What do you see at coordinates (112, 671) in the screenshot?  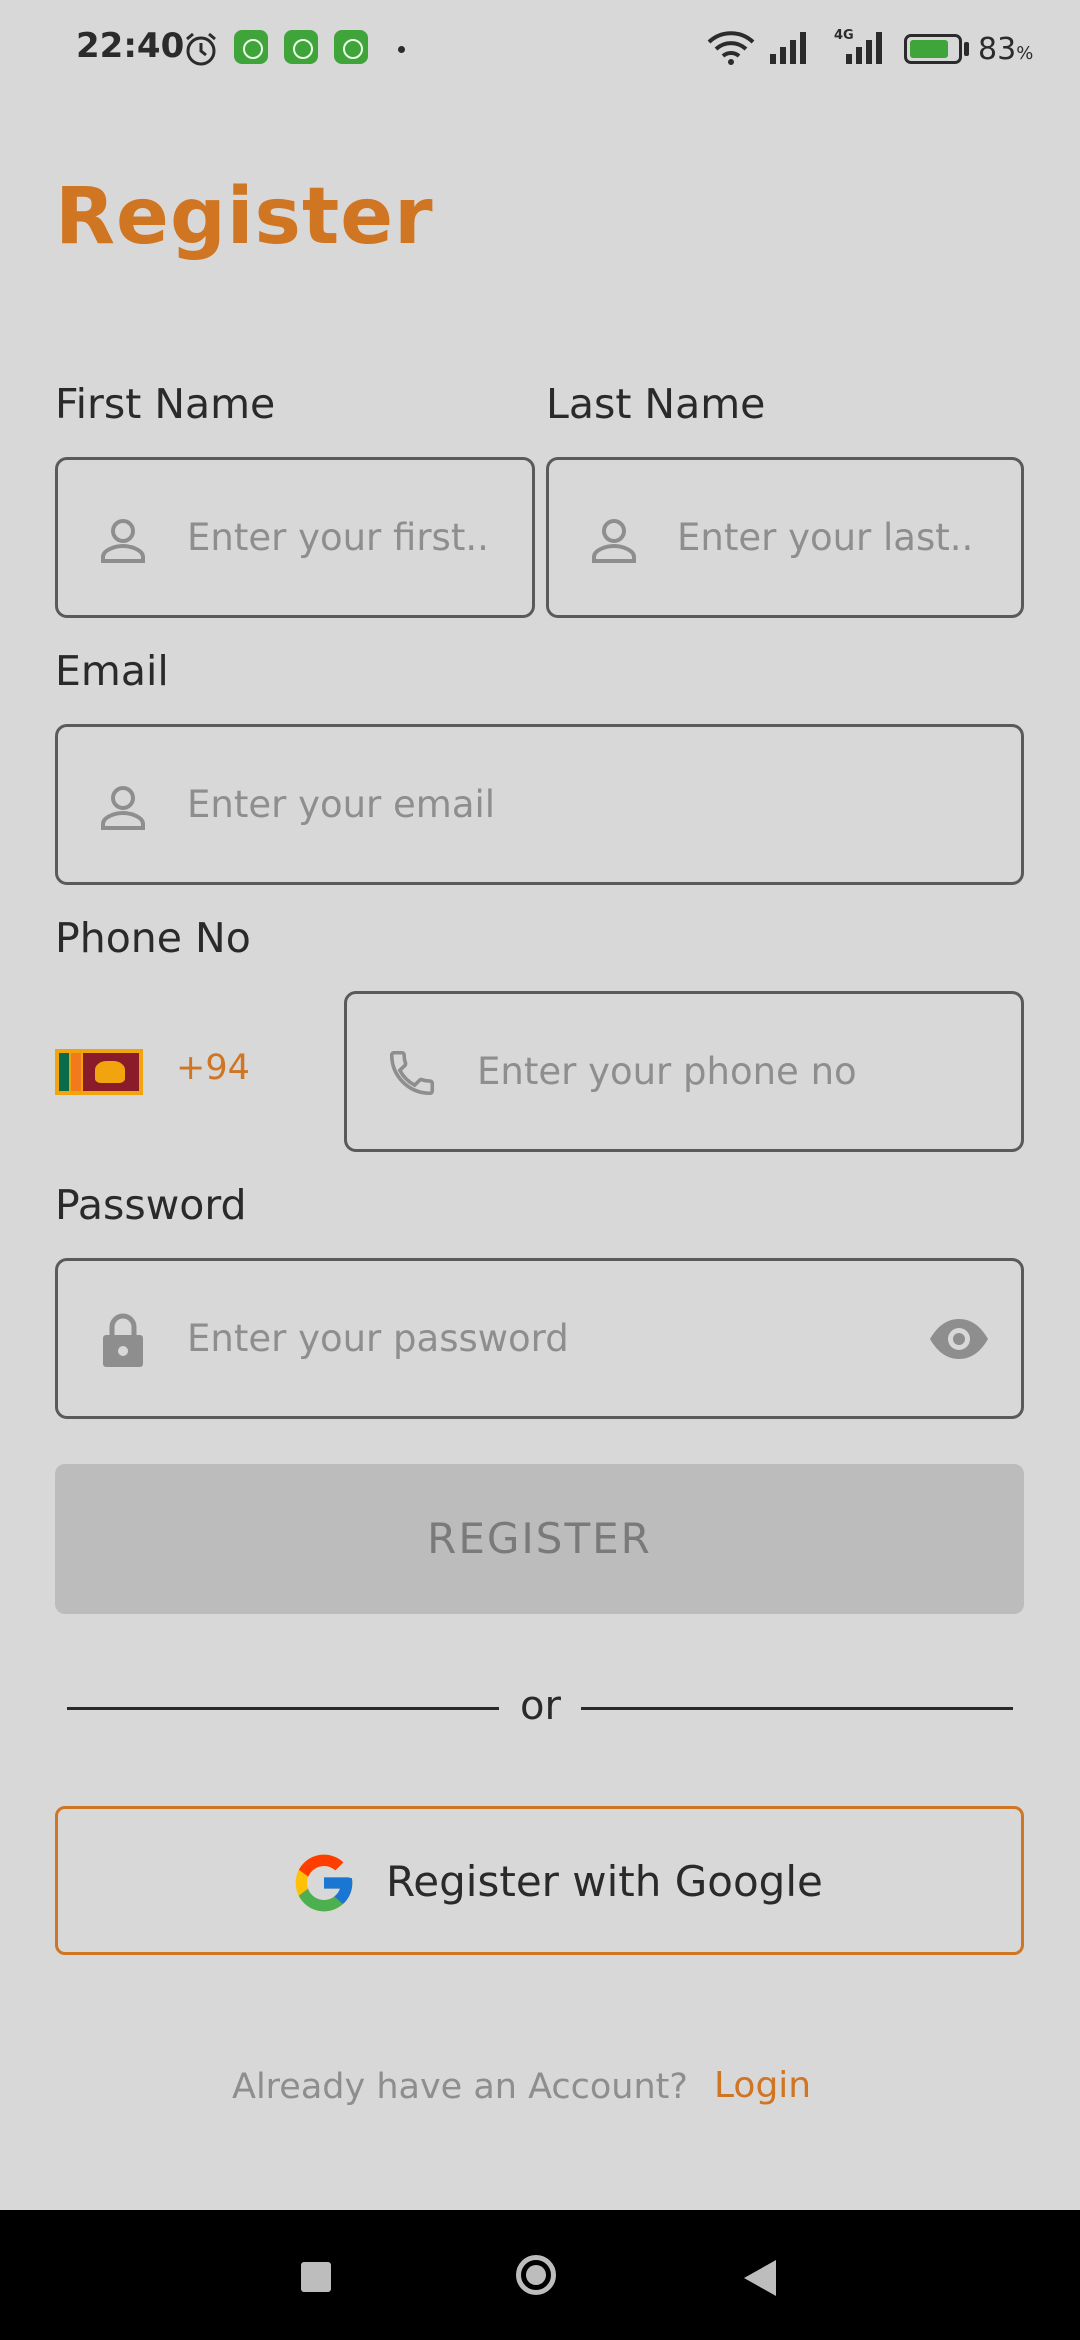 I see `email-label: Email` at bounding box center [112, 671].